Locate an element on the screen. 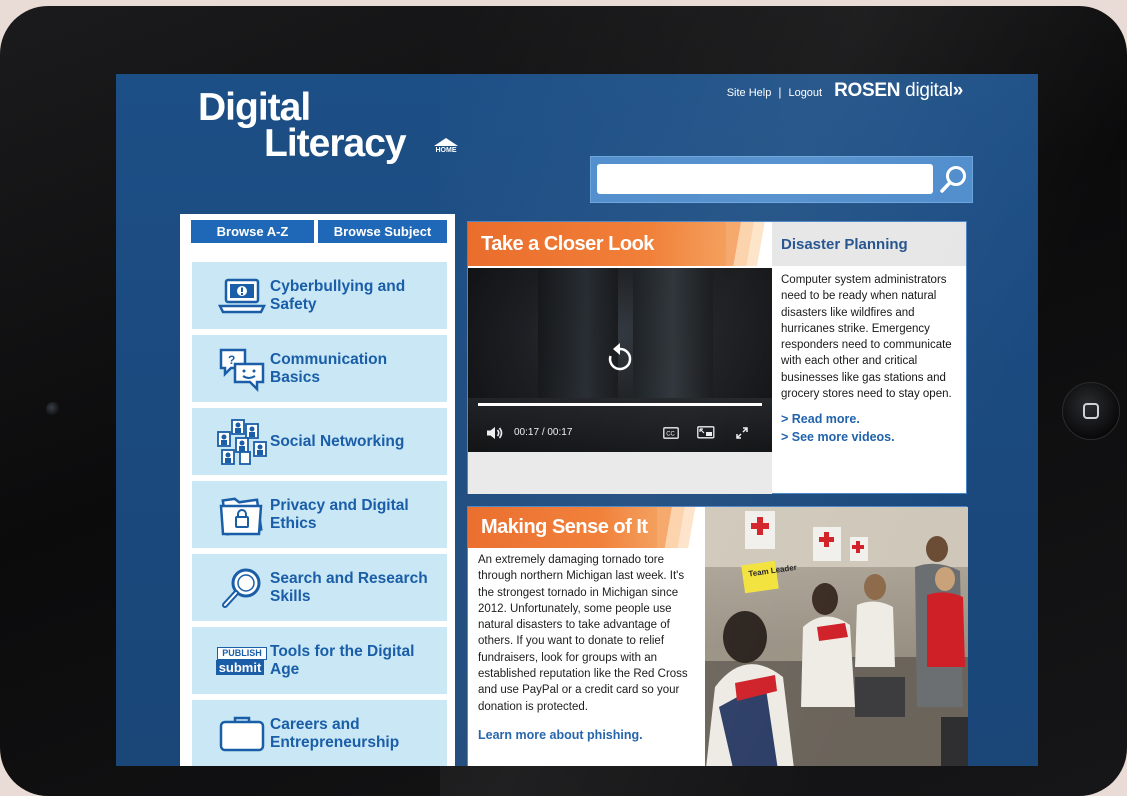 The image size is (1127, 796). logo-line1: Digital is located at coordinates (254, 107).